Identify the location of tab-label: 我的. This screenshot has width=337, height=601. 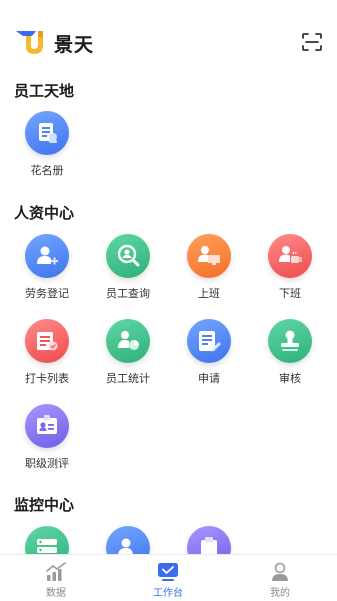
(280, 593).